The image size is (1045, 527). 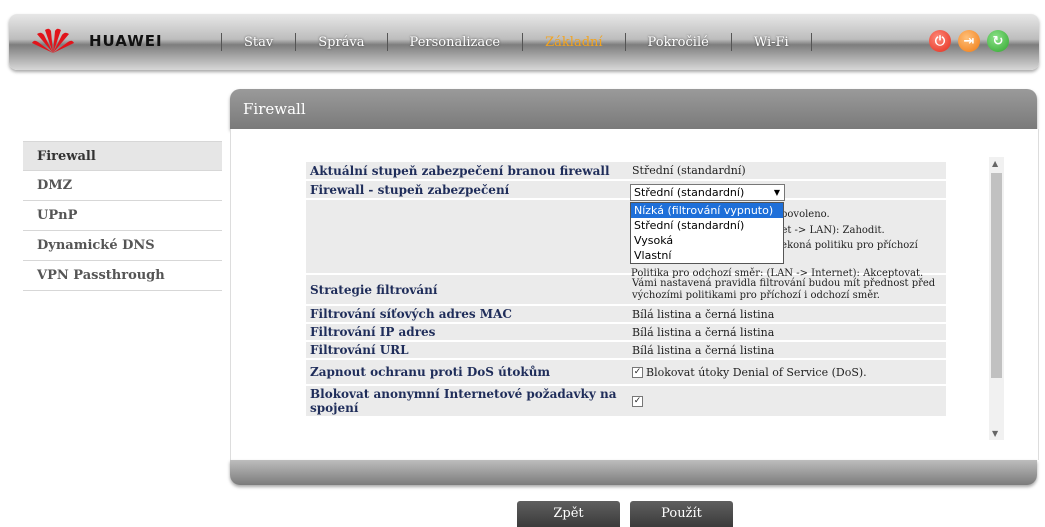 I want to click on chevron-down-icon: ▼, so click(x=776, y=192).